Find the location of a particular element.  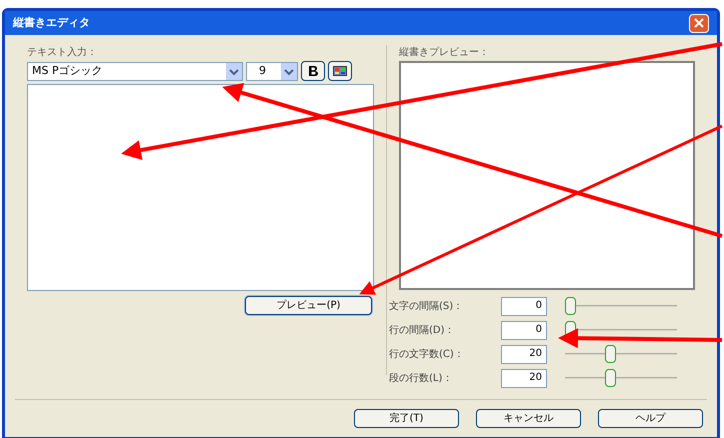

setting-label: 行の間隔(D)： is located at coordinates (422, 331).